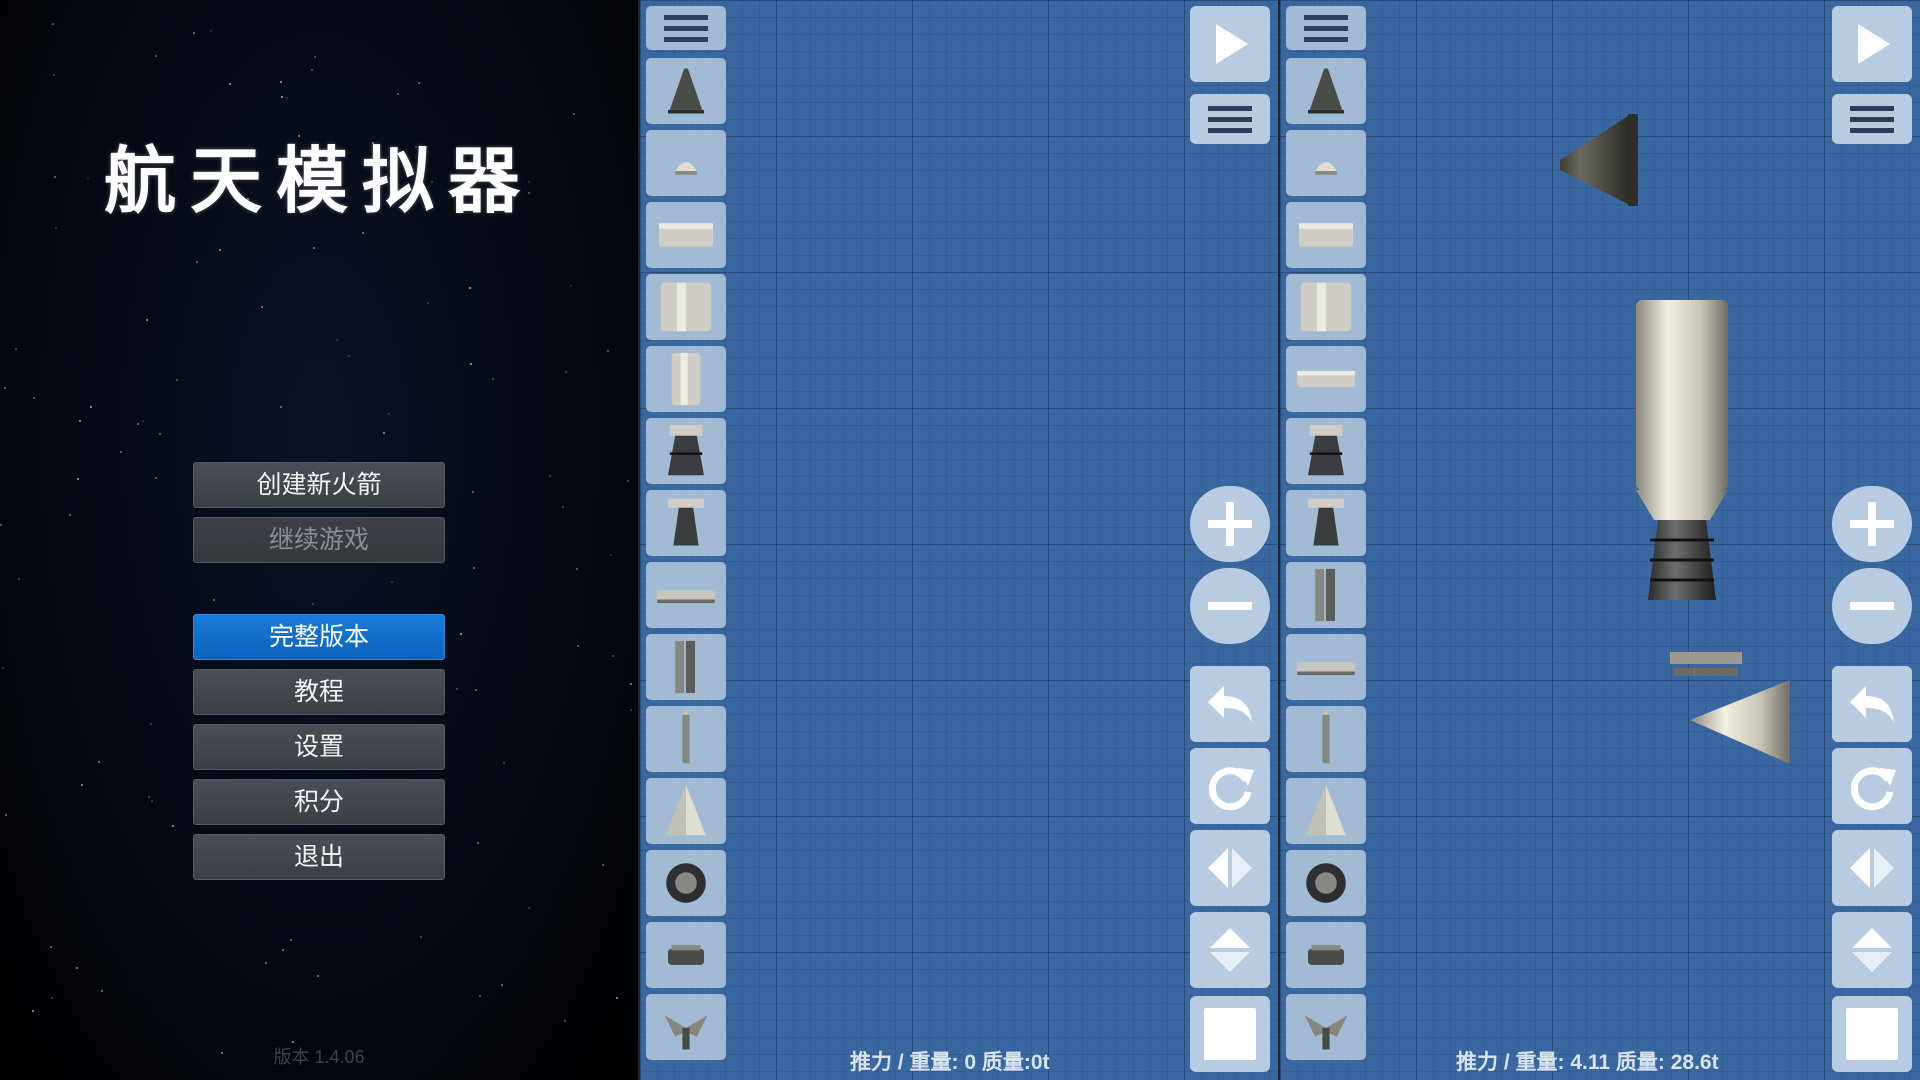 Image resolution: width=1920 pixels, height=1080 pixels. What do you see at coordinates (319, 637) in the screenshot?
I see `full-version-button: 完整版本` at bounding box center [319, 637].